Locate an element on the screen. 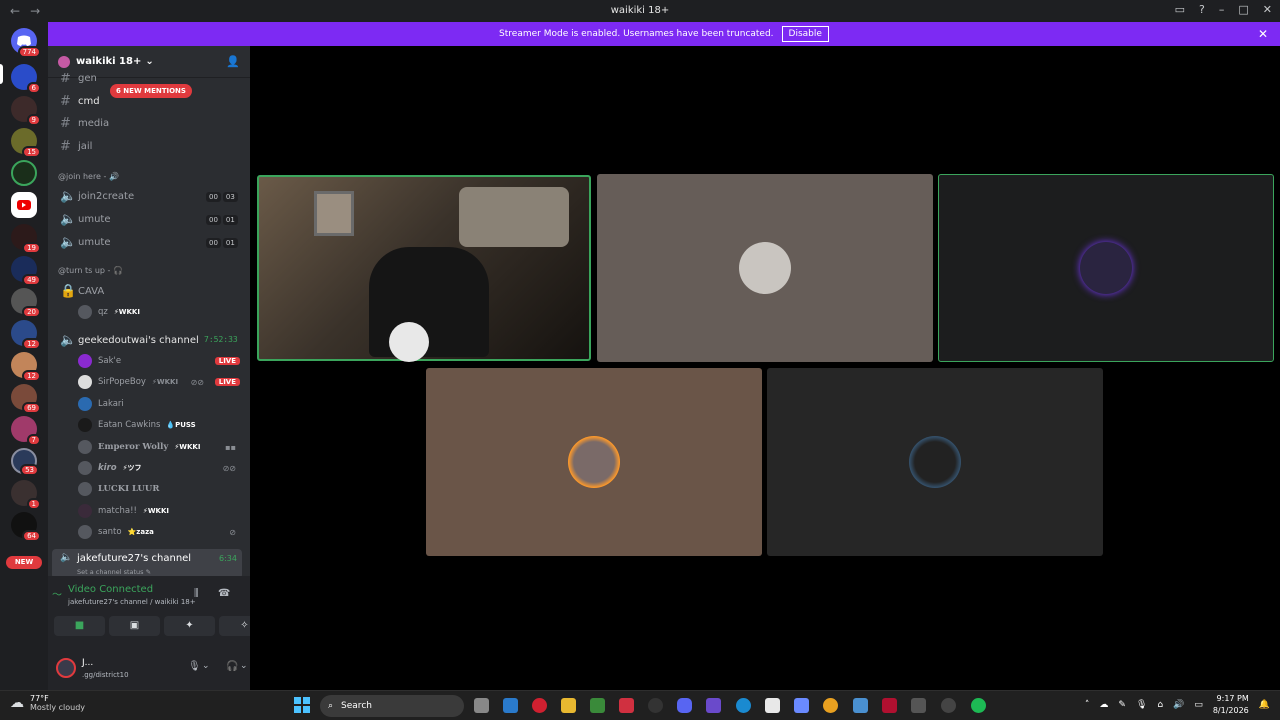 The width and height of the screenshot is (1280, 720). channel-cmd: # cmd is located at coordinates (80, 101).